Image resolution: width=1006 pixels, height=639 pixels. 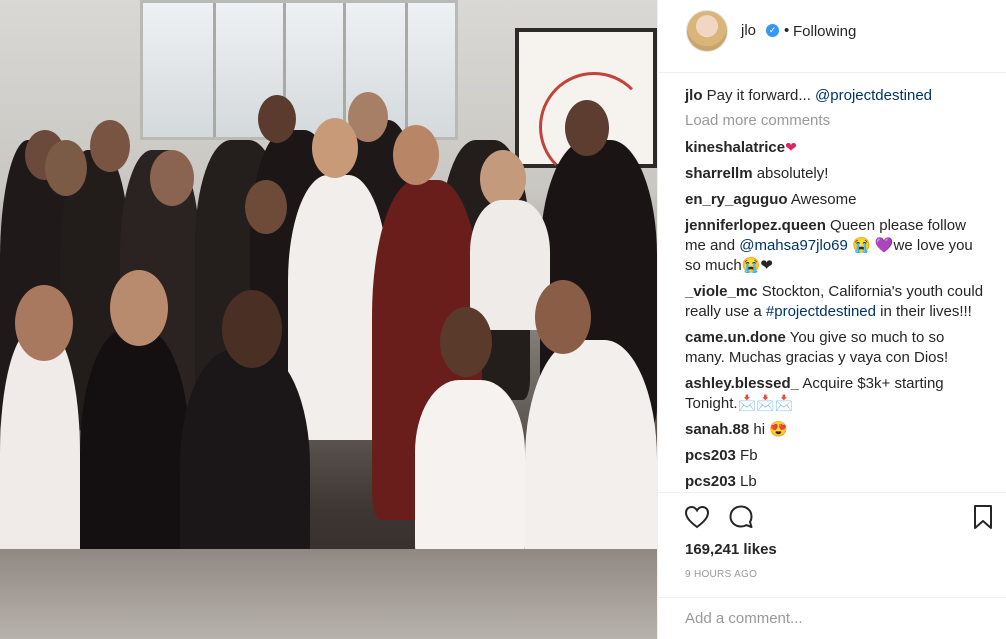 What do you see at coordinates (694, 95) in the screenshot?
I see `caption-username: jlo` at bounding box center [694, 95].